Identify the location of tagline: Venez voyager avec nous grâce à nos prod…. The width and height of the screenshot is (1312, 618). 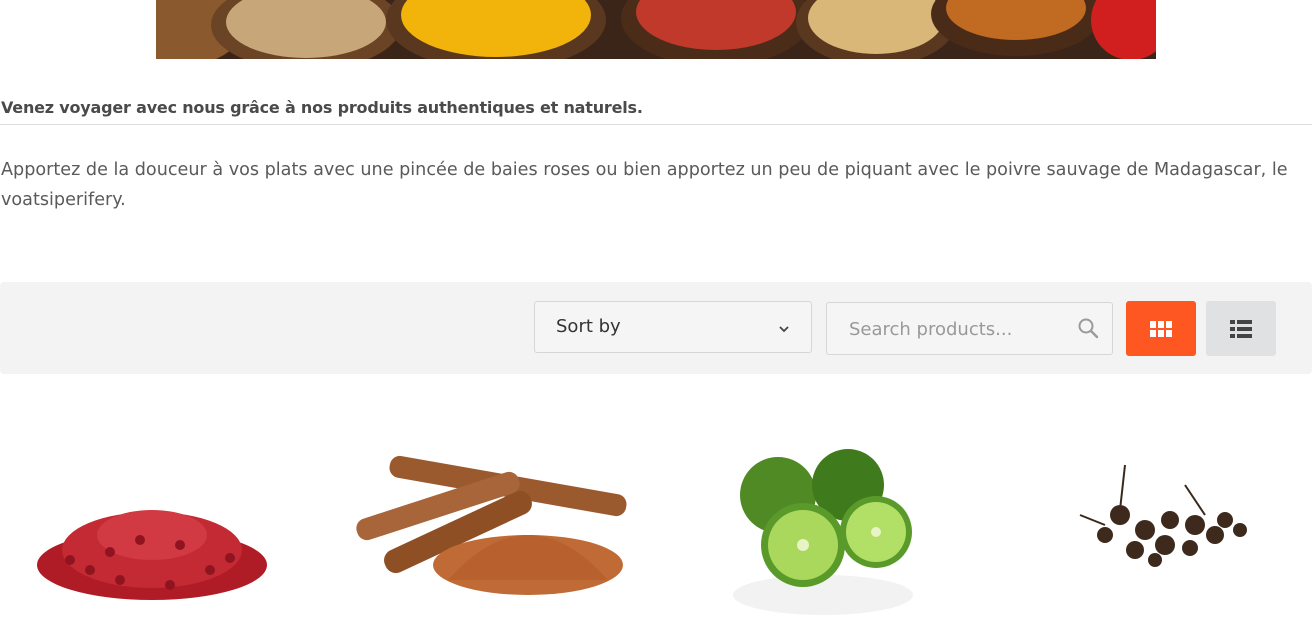
(322, 107).